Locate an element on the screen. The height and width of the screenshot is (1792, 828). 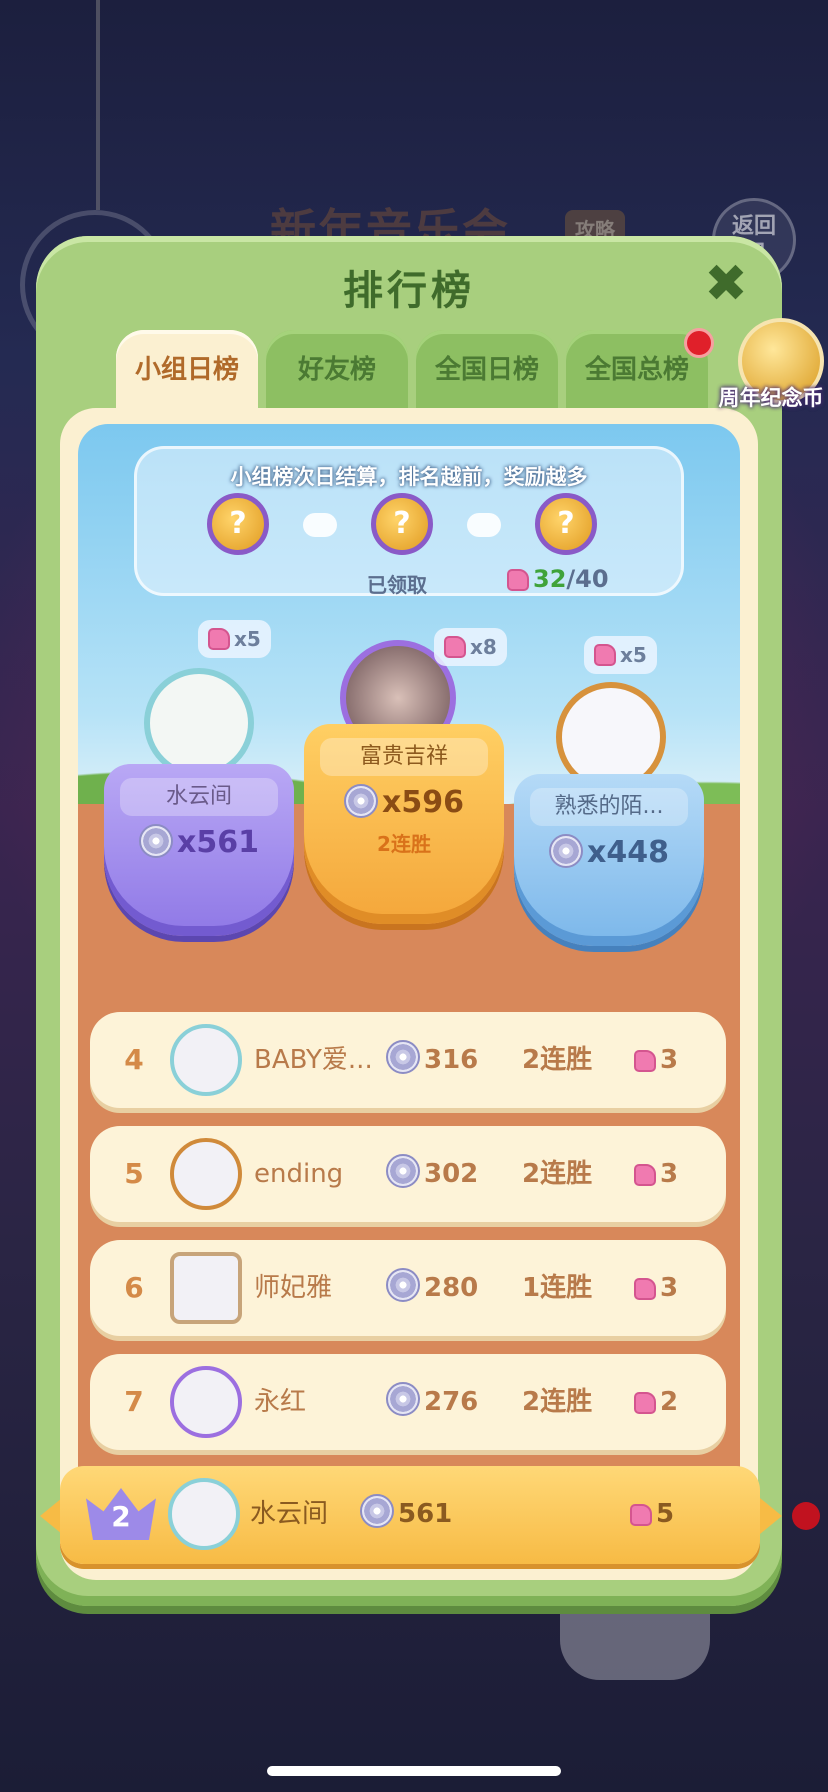
progress-total: /40 is located at coordinates (587, 579).